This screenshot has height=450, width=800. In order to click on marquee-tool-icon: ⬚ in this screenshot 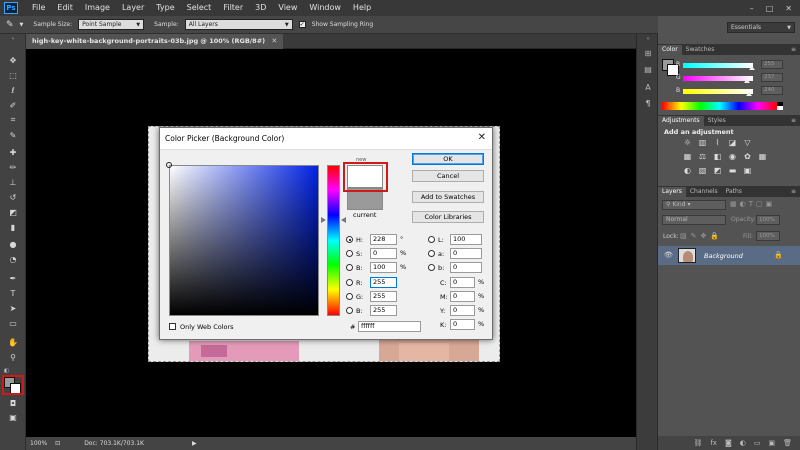, I will do `click(13, 75)`.